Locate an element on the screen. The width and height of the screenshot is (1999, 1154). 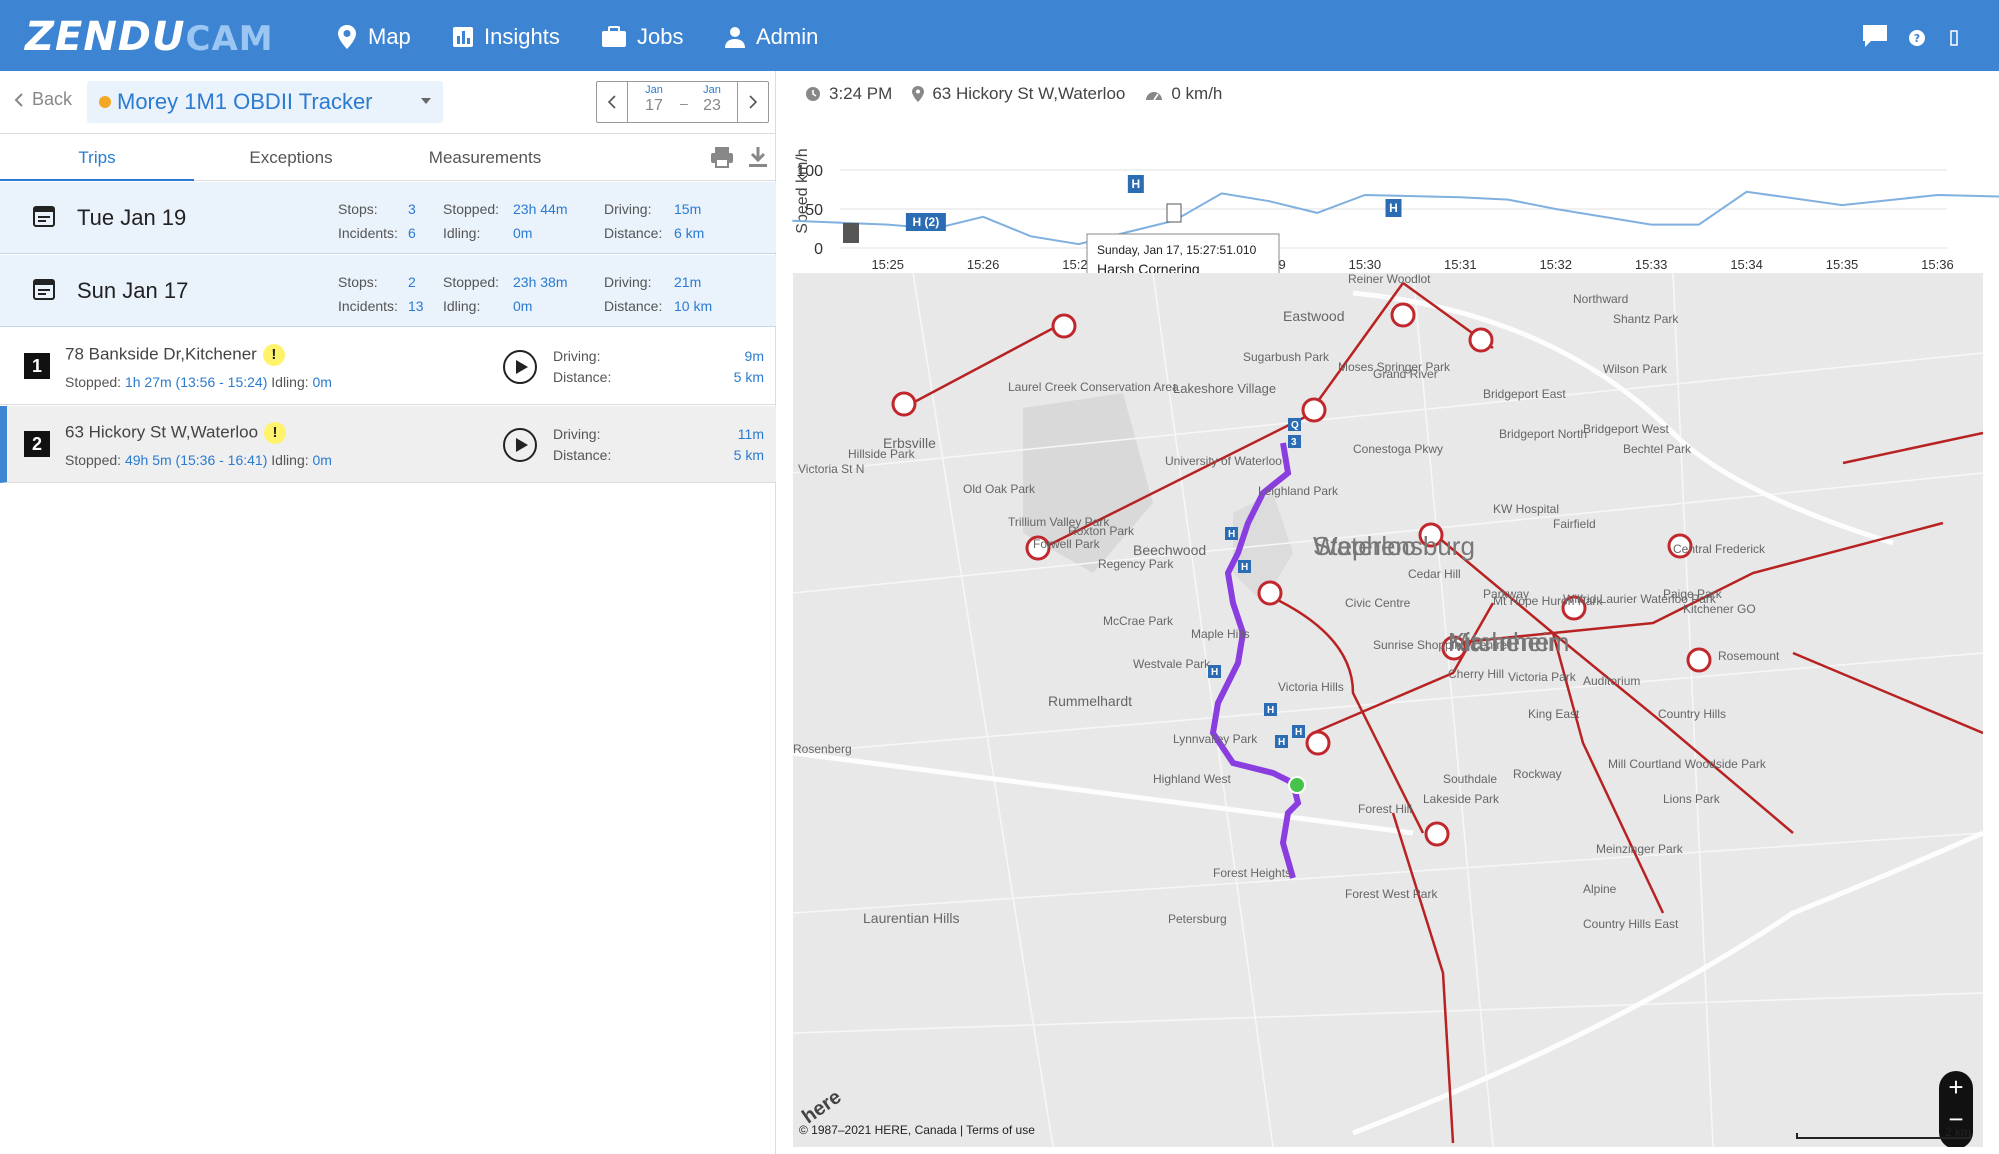
map-place-label: Forest West Park is located at coordinates (1391, 894).